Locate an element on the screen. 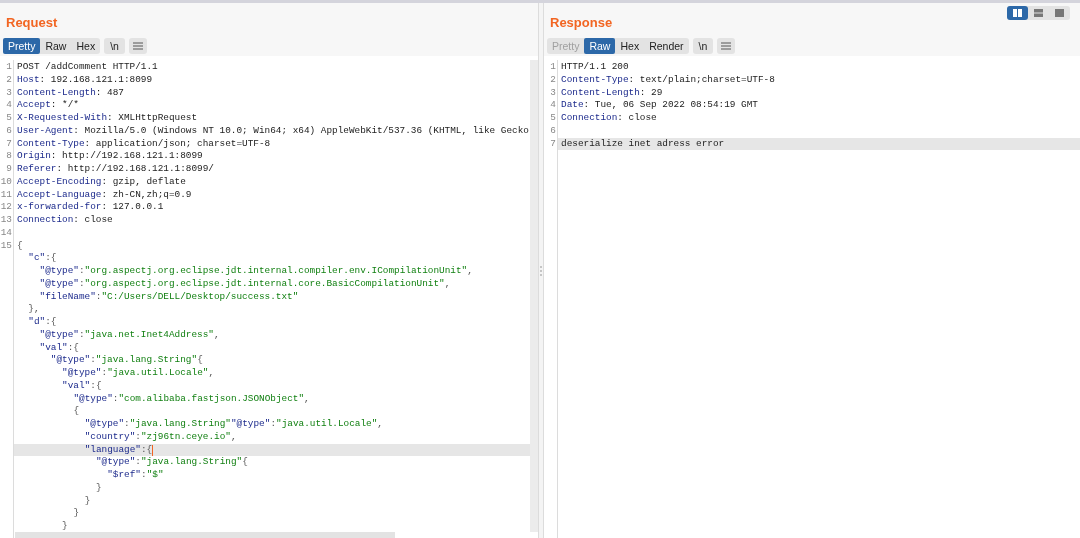 This screenshot has height=538, width=1080. code-line: }, is located at coordinates (34, 309).